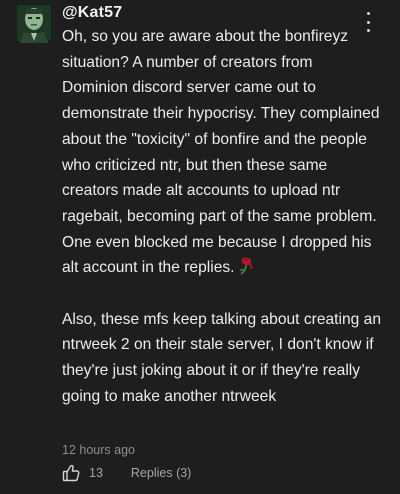  Describe the element at coordinates (98, 450) in the screenshot. I see `comment-timestamp: 12 hours ago` at that location.